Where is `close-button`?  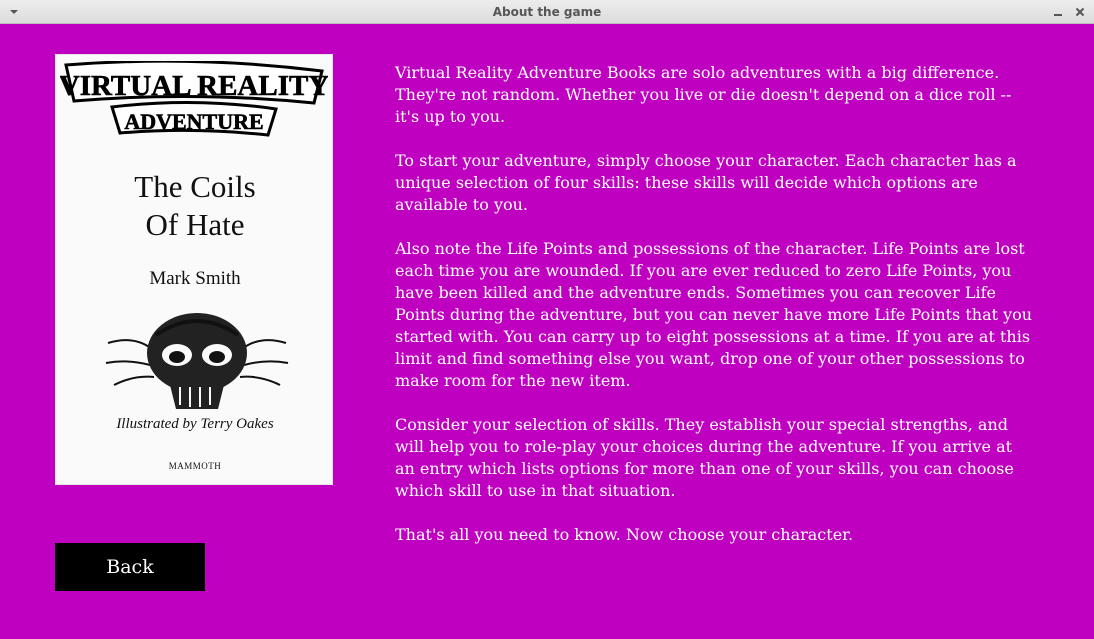
close-button is located at coordinates (1080, 12).